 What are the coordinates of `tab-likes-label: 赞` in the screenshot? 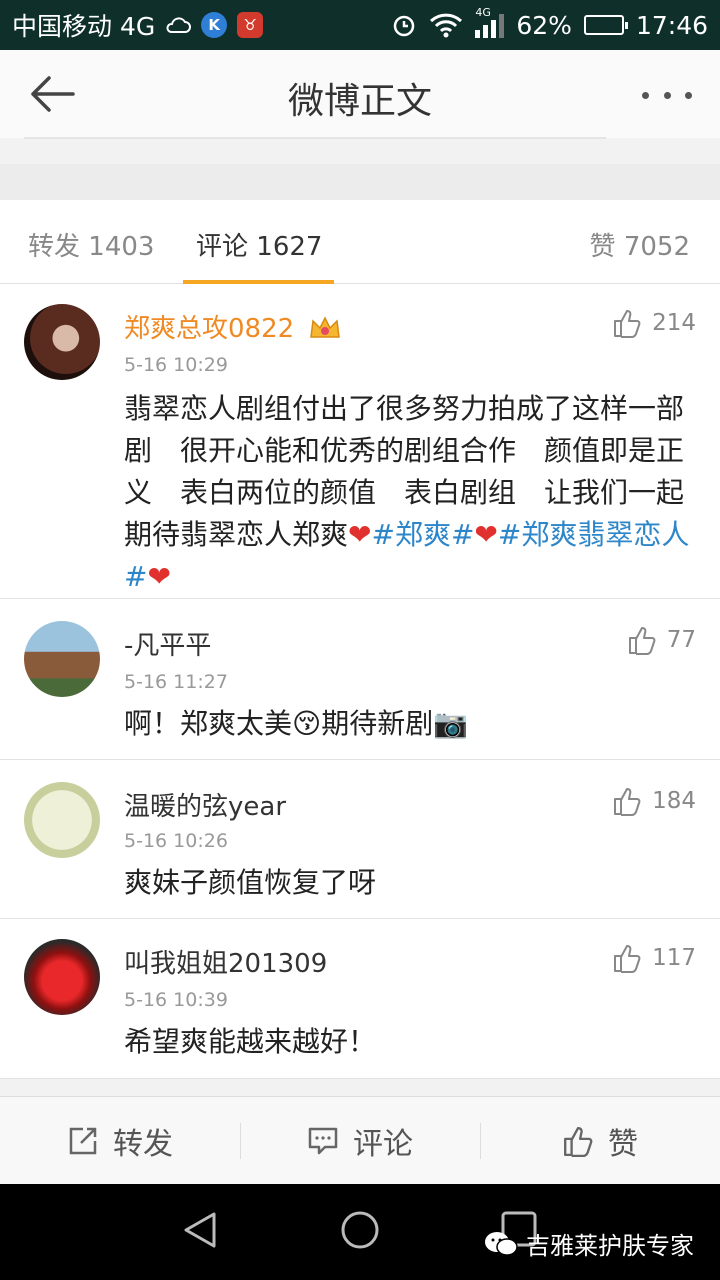 It's located at (602, 247).